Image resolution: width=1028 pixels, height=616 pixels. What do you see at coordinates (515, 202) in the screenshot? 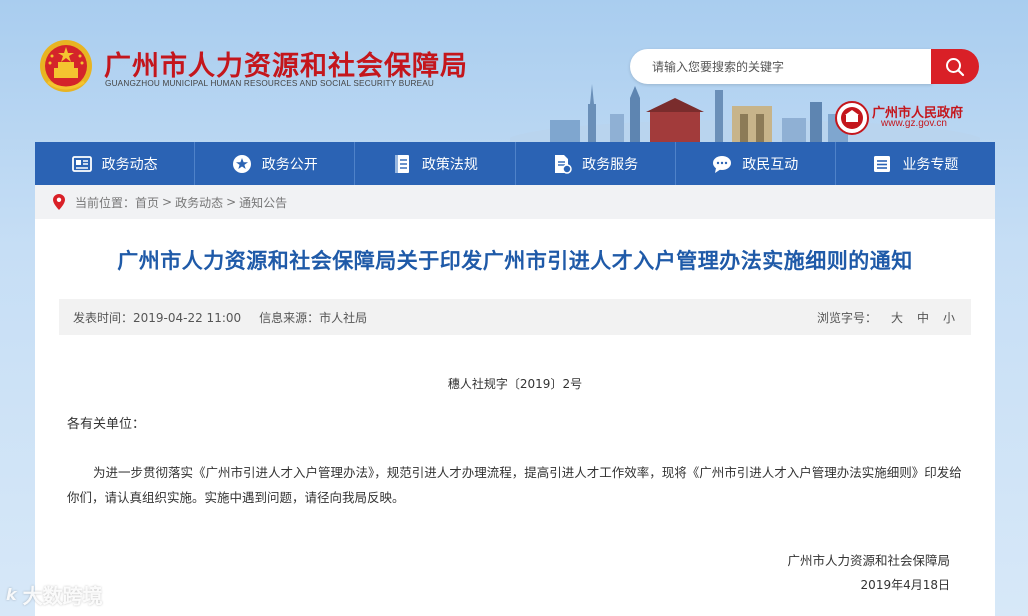
I see `breadcrumb: 当前位置： 首页 > 政务动态 > 通知公告` at bounding box center [515, 202].